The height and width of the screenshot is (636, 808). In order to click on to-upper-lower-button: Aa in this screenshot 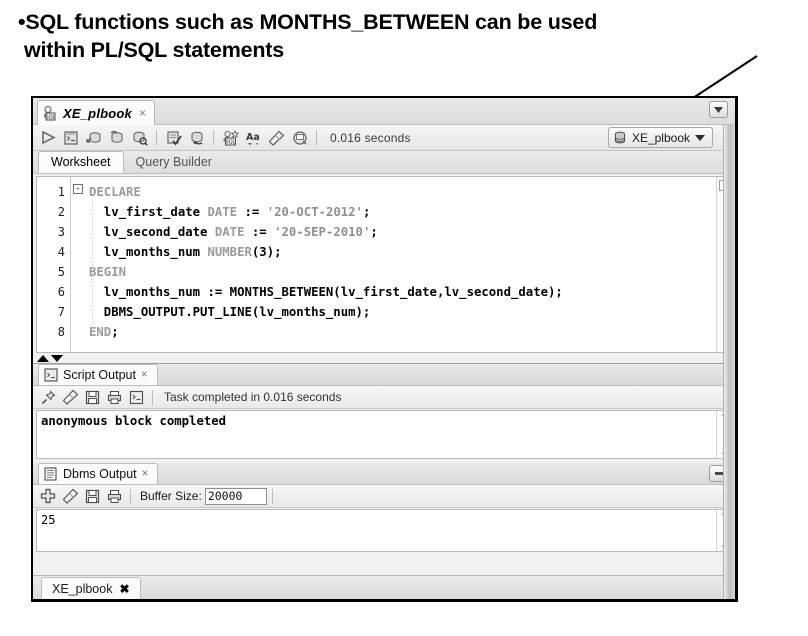, I will do `click(253, 138)`.